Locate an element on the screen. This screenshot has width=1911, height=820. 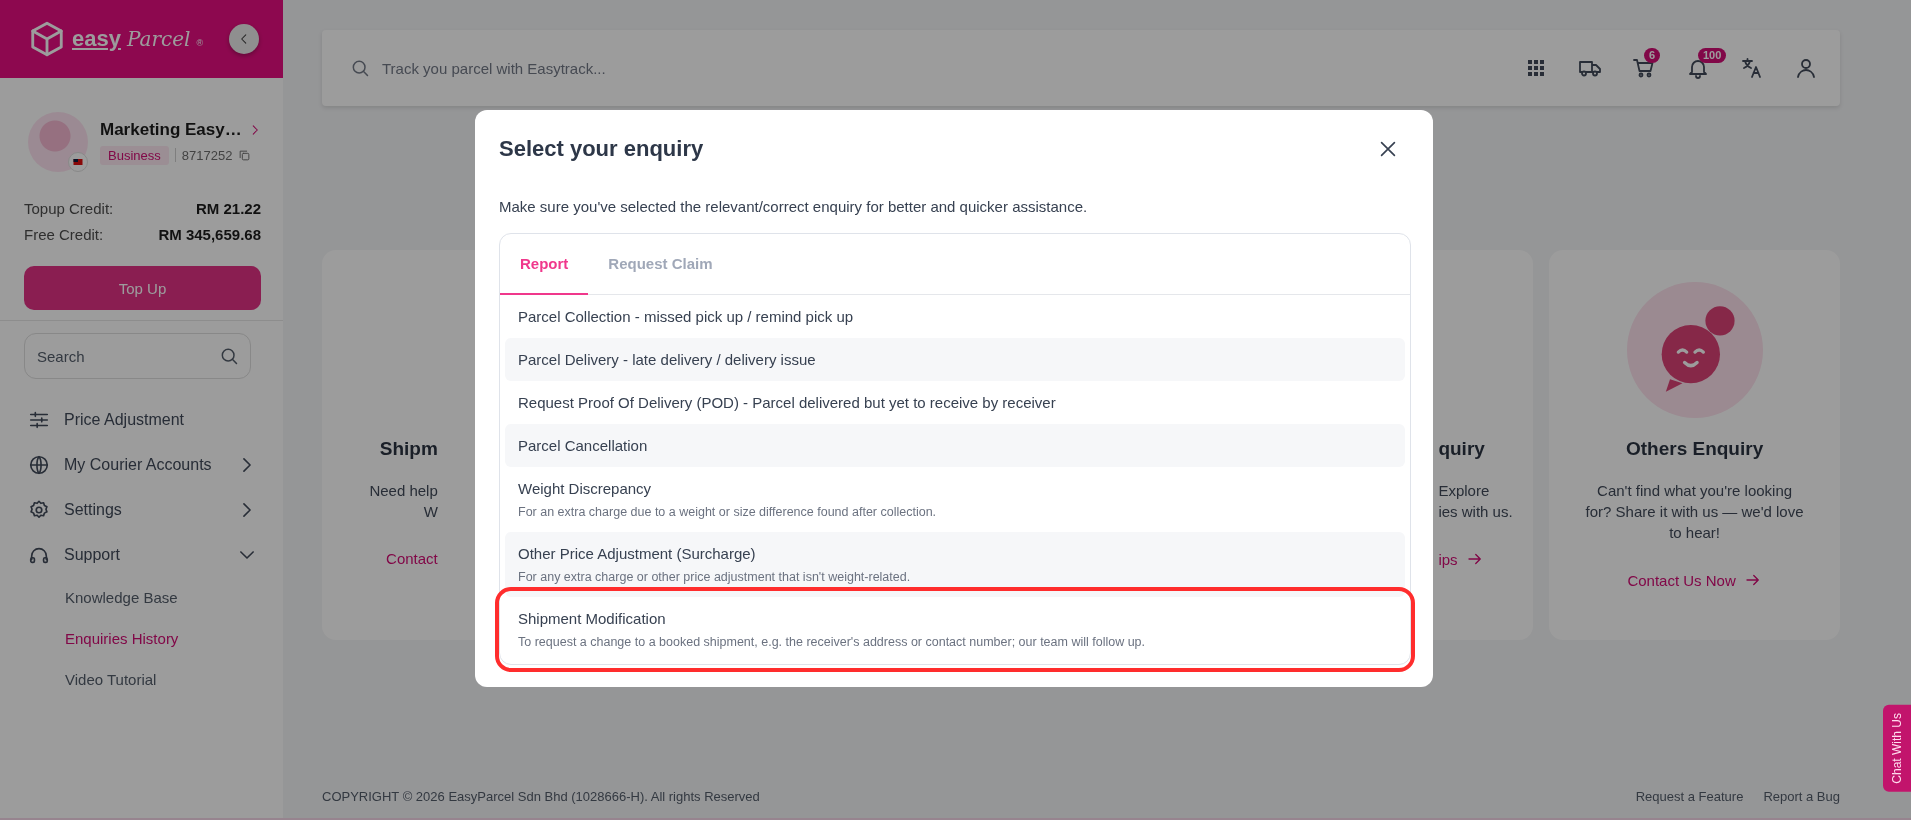
nav-item: Support is located at coordinates (141, 554).